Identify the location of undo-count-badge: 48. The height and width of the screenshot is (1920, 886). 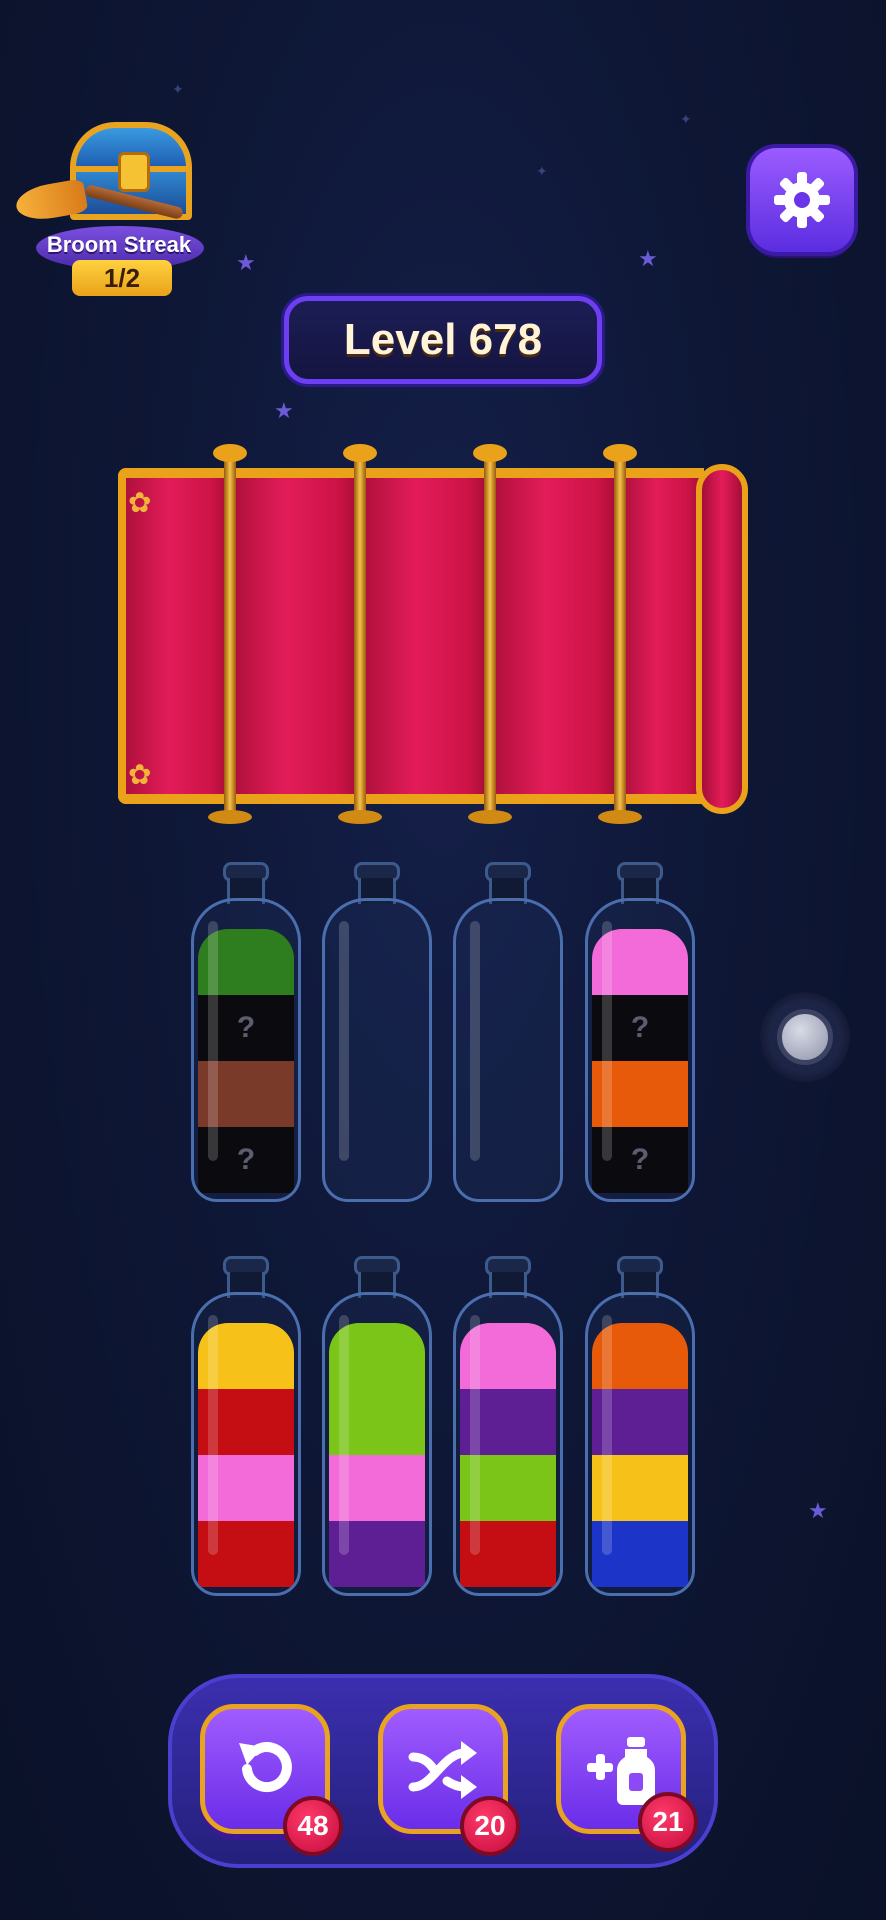
(313, 1826).